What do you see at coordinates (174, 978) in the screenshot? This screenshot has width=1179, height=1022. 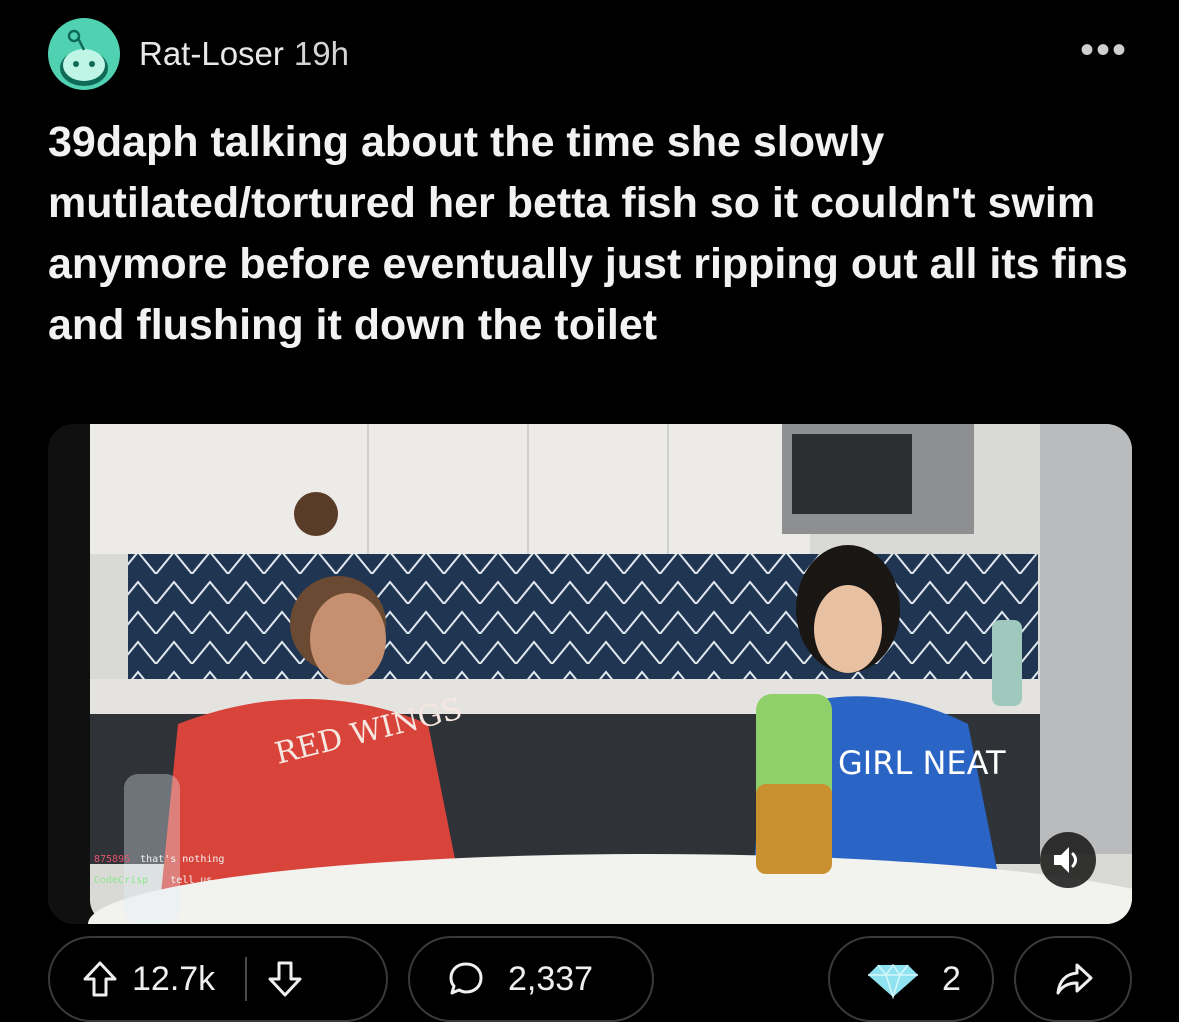 I see `vote-count: 12.7k` at bounding box center [174, 978].